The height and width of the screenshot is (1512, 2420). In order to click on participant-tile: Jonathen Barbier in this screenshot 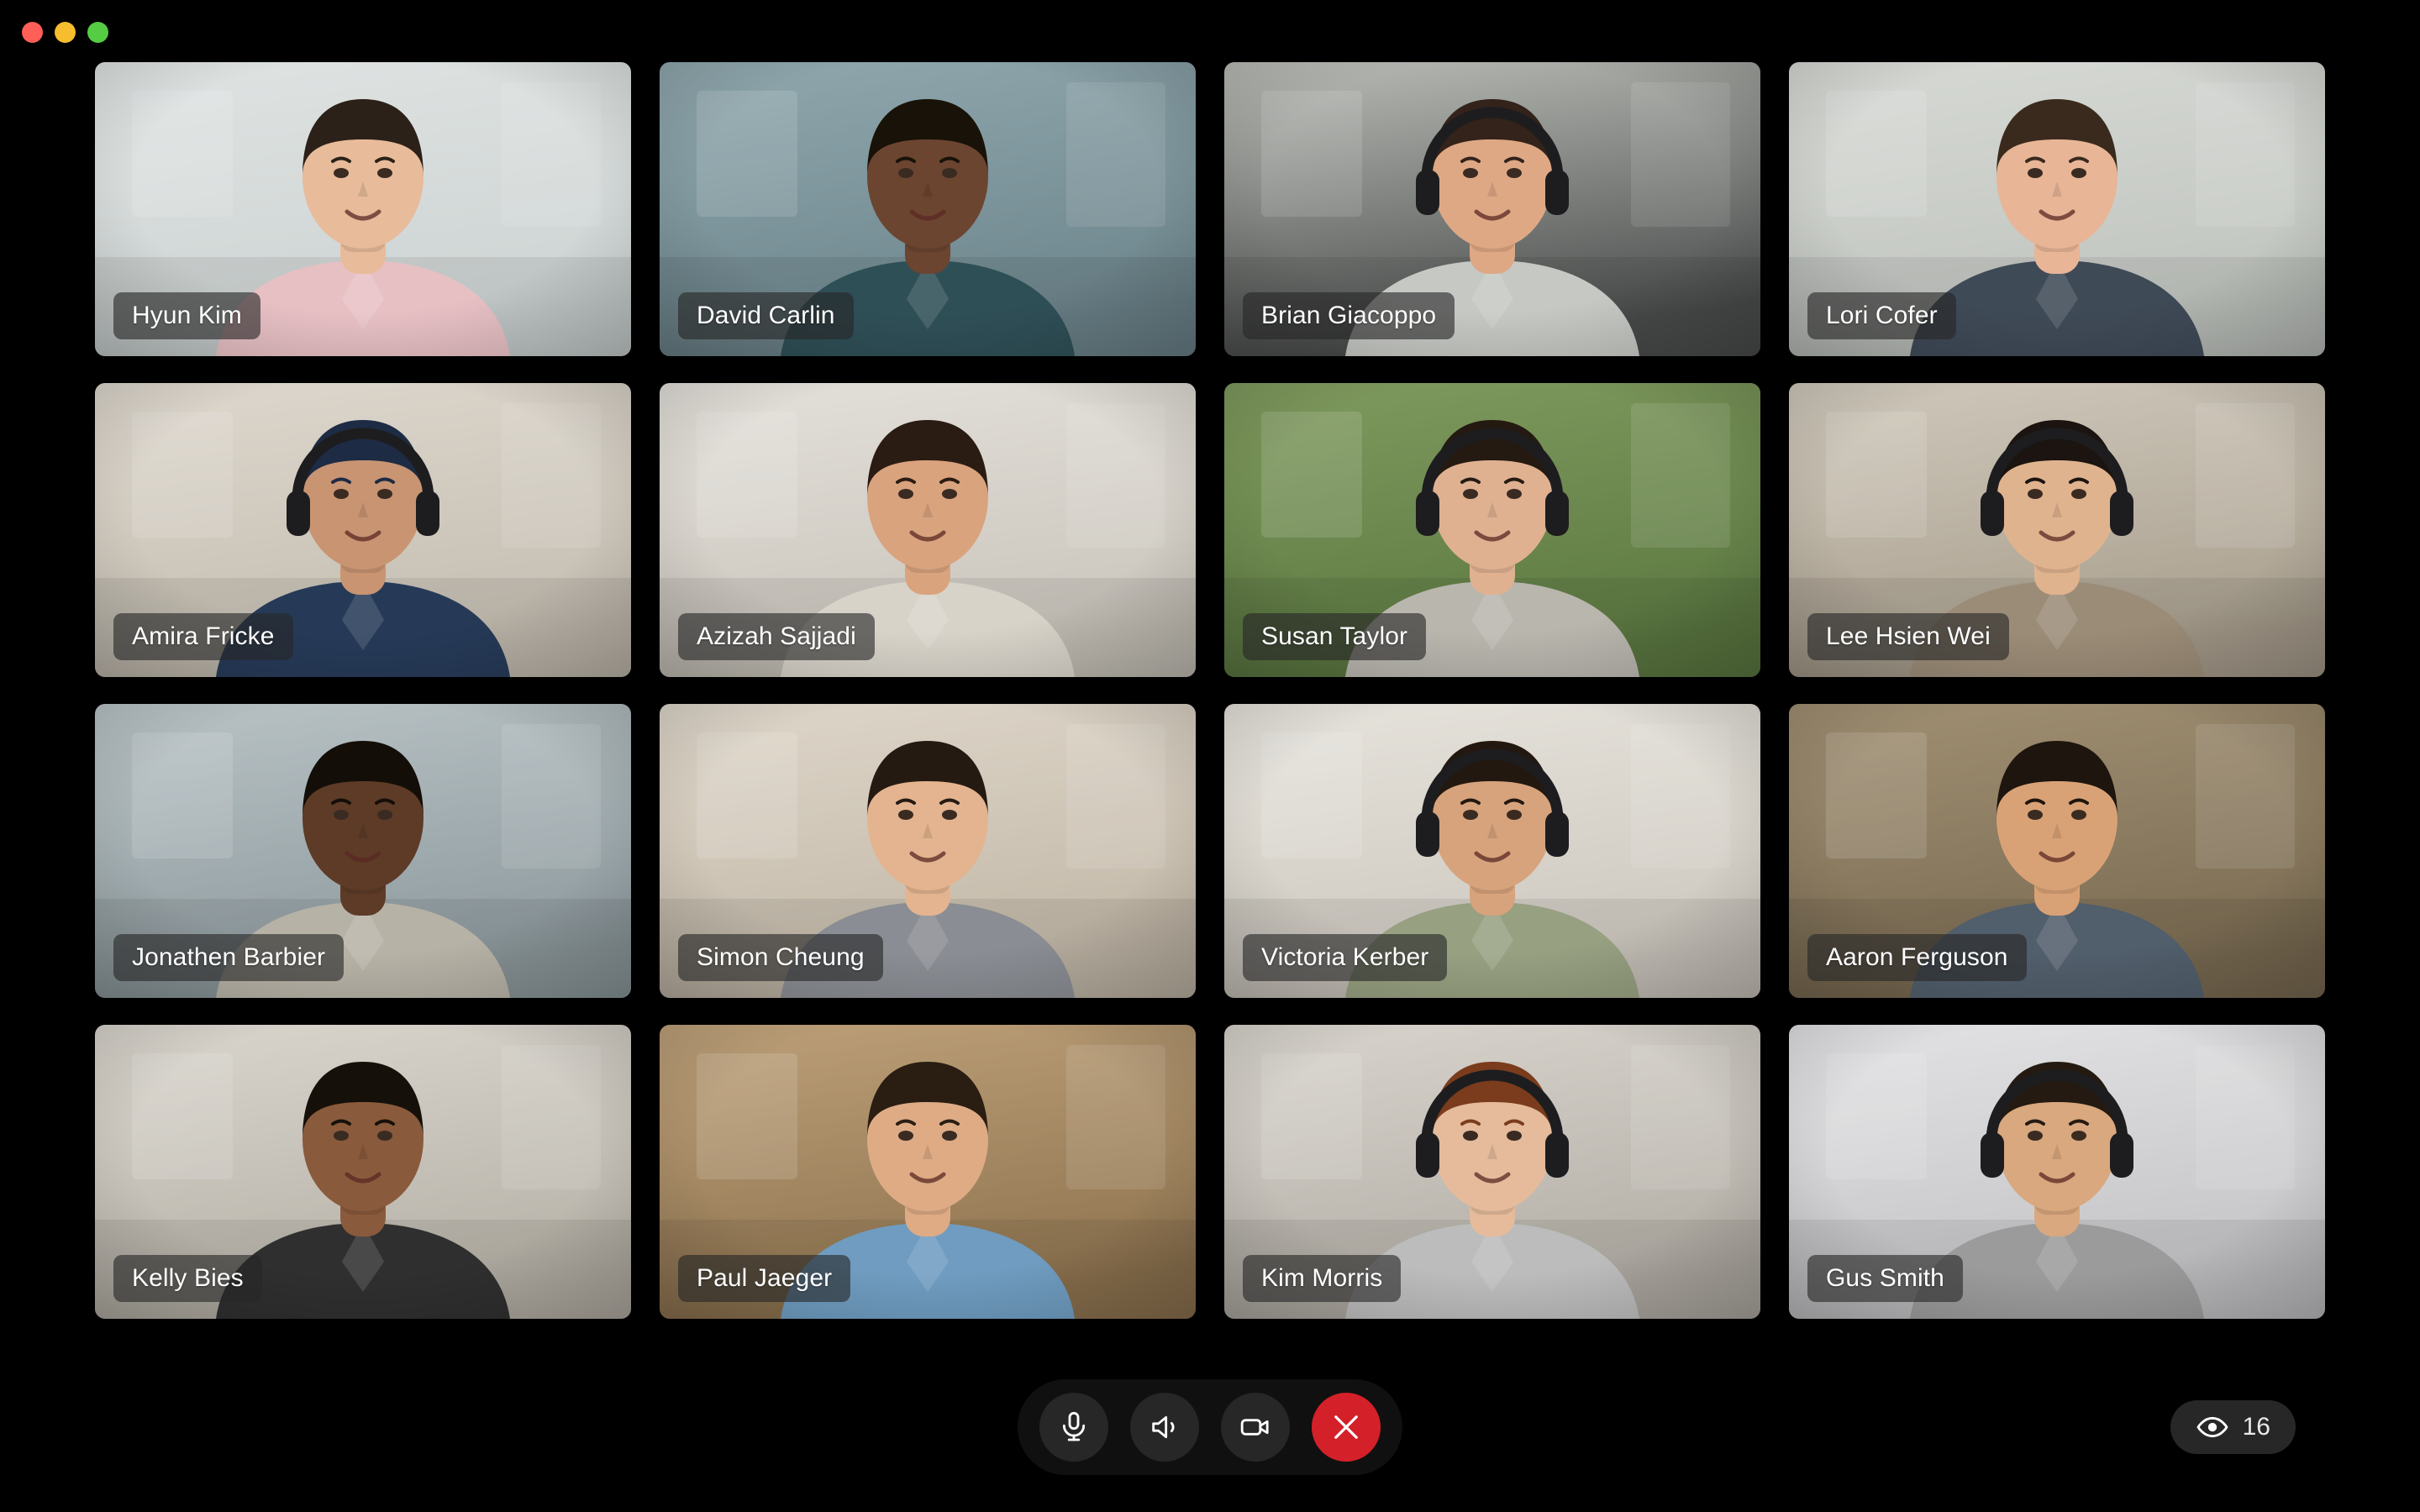, I will do `click(363, 851)`.